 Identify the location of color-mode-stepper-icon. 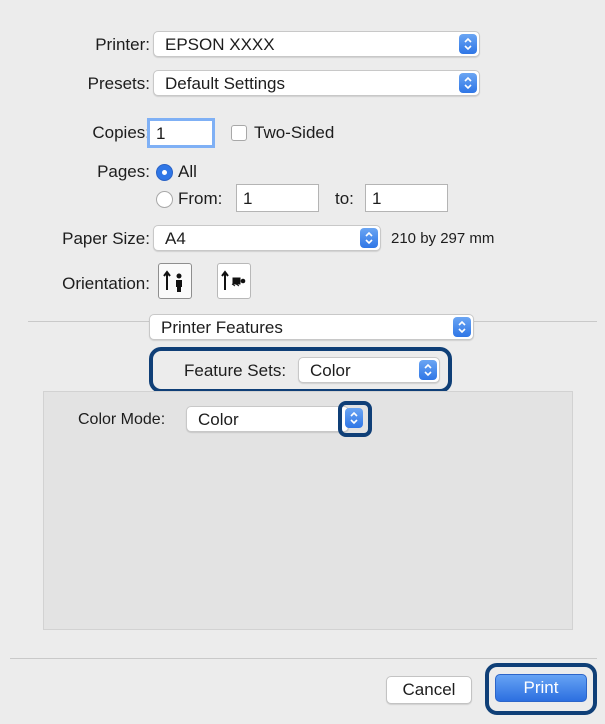
(354, 418).